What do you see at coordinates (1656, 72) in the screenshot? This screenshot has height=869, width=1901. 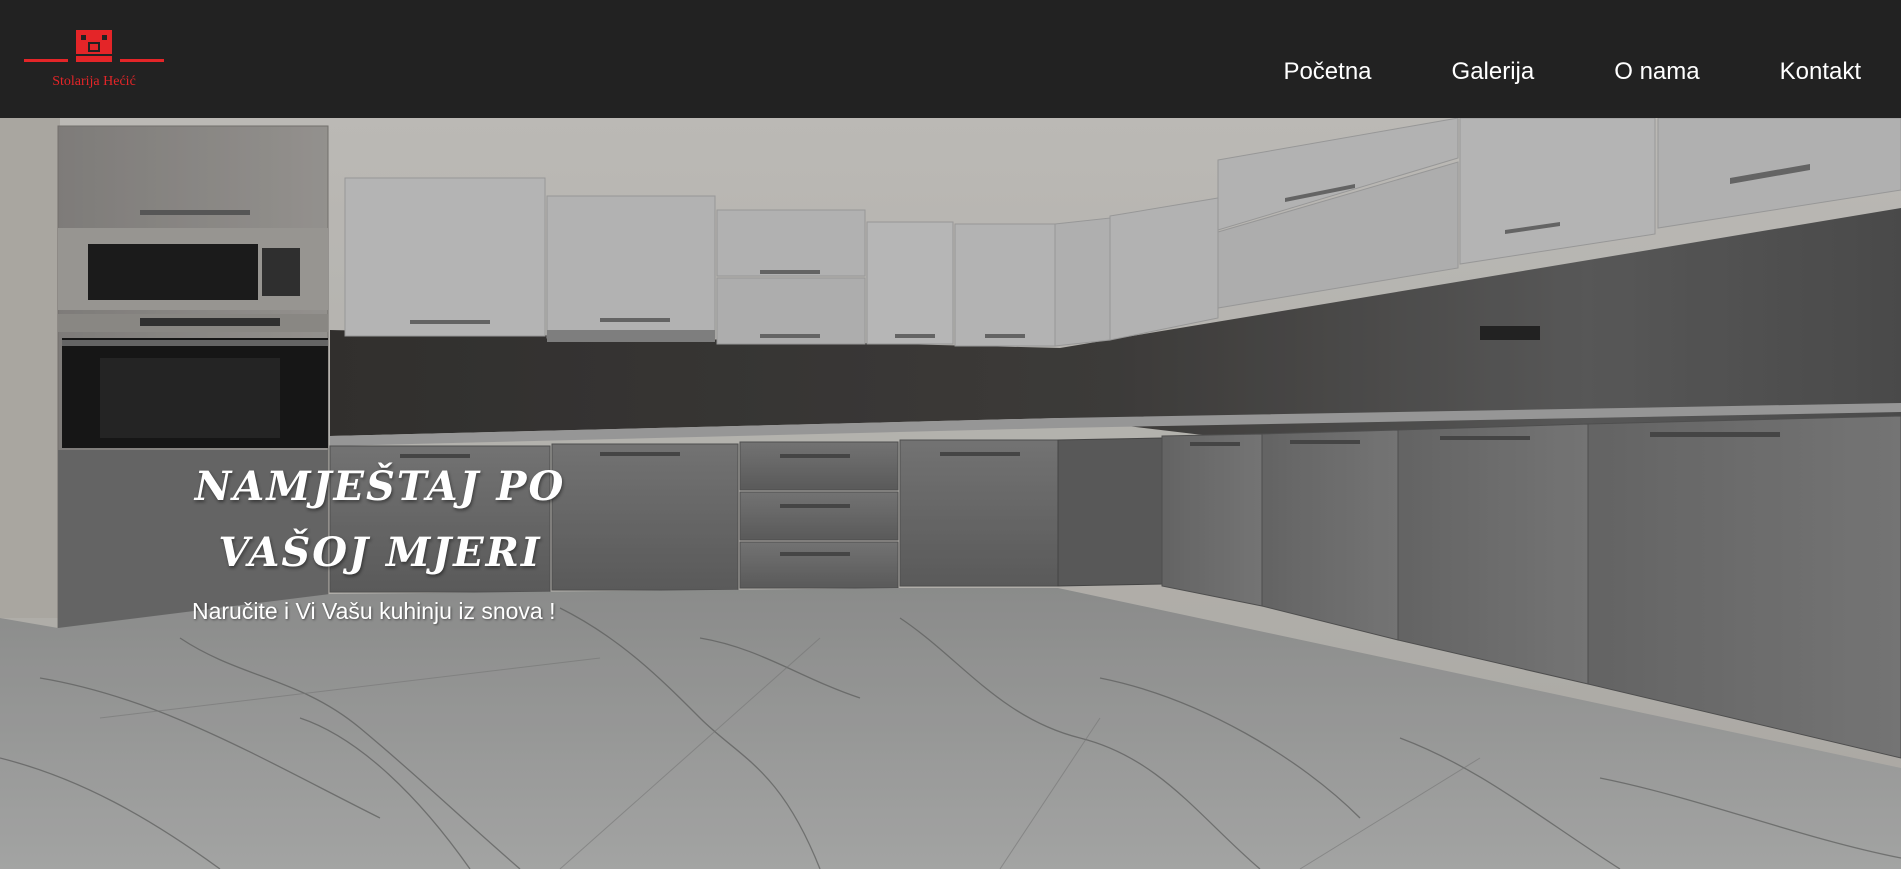 I see `nav-item-o-nama: O nama` at bounding box center [1656, 72].